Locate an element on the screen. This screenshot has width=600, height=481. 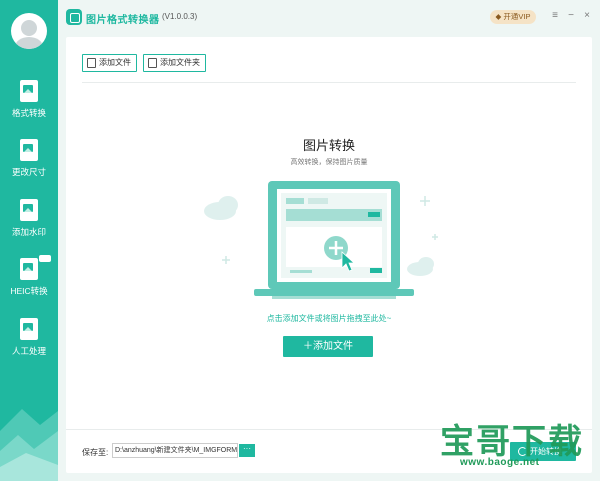
diamond-icon: ◆ is located at coordinates (498, 16).